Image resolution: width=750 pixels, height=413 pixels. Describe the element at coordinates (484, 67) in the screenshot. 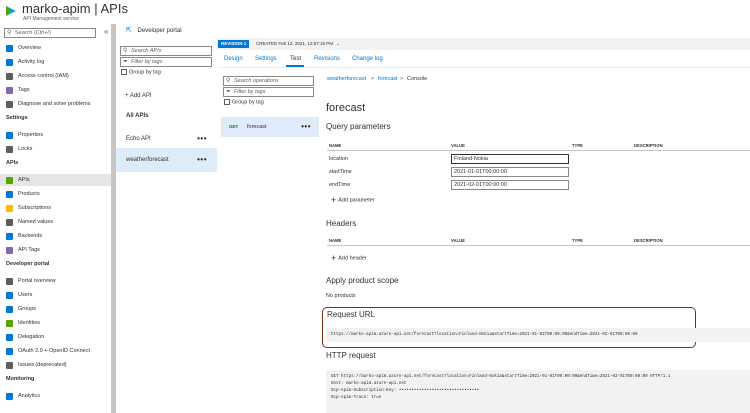

I see `tab-divider` at that location.